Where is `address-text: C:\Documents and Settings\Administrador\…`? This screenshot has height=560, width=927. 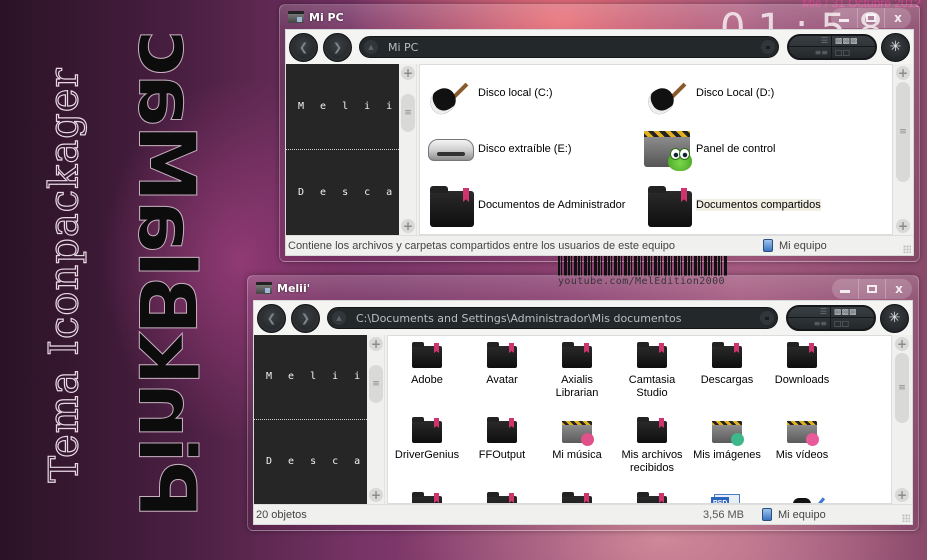 address-text: C:\Documents and Settings\Administrador\… is located at coordinates (518, 318).